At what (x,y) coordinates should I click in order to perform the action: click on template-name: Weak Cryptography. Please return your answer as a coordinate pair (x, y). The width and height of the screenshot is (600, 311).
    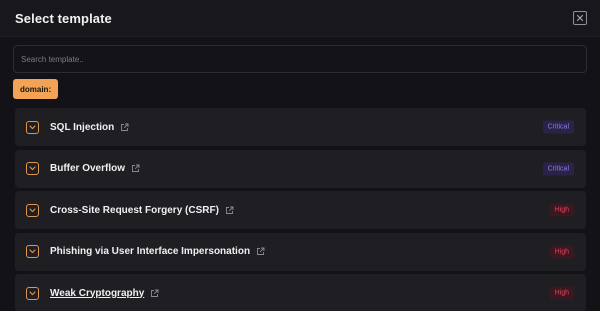
    Looking at the image, I should click on (97, 293).